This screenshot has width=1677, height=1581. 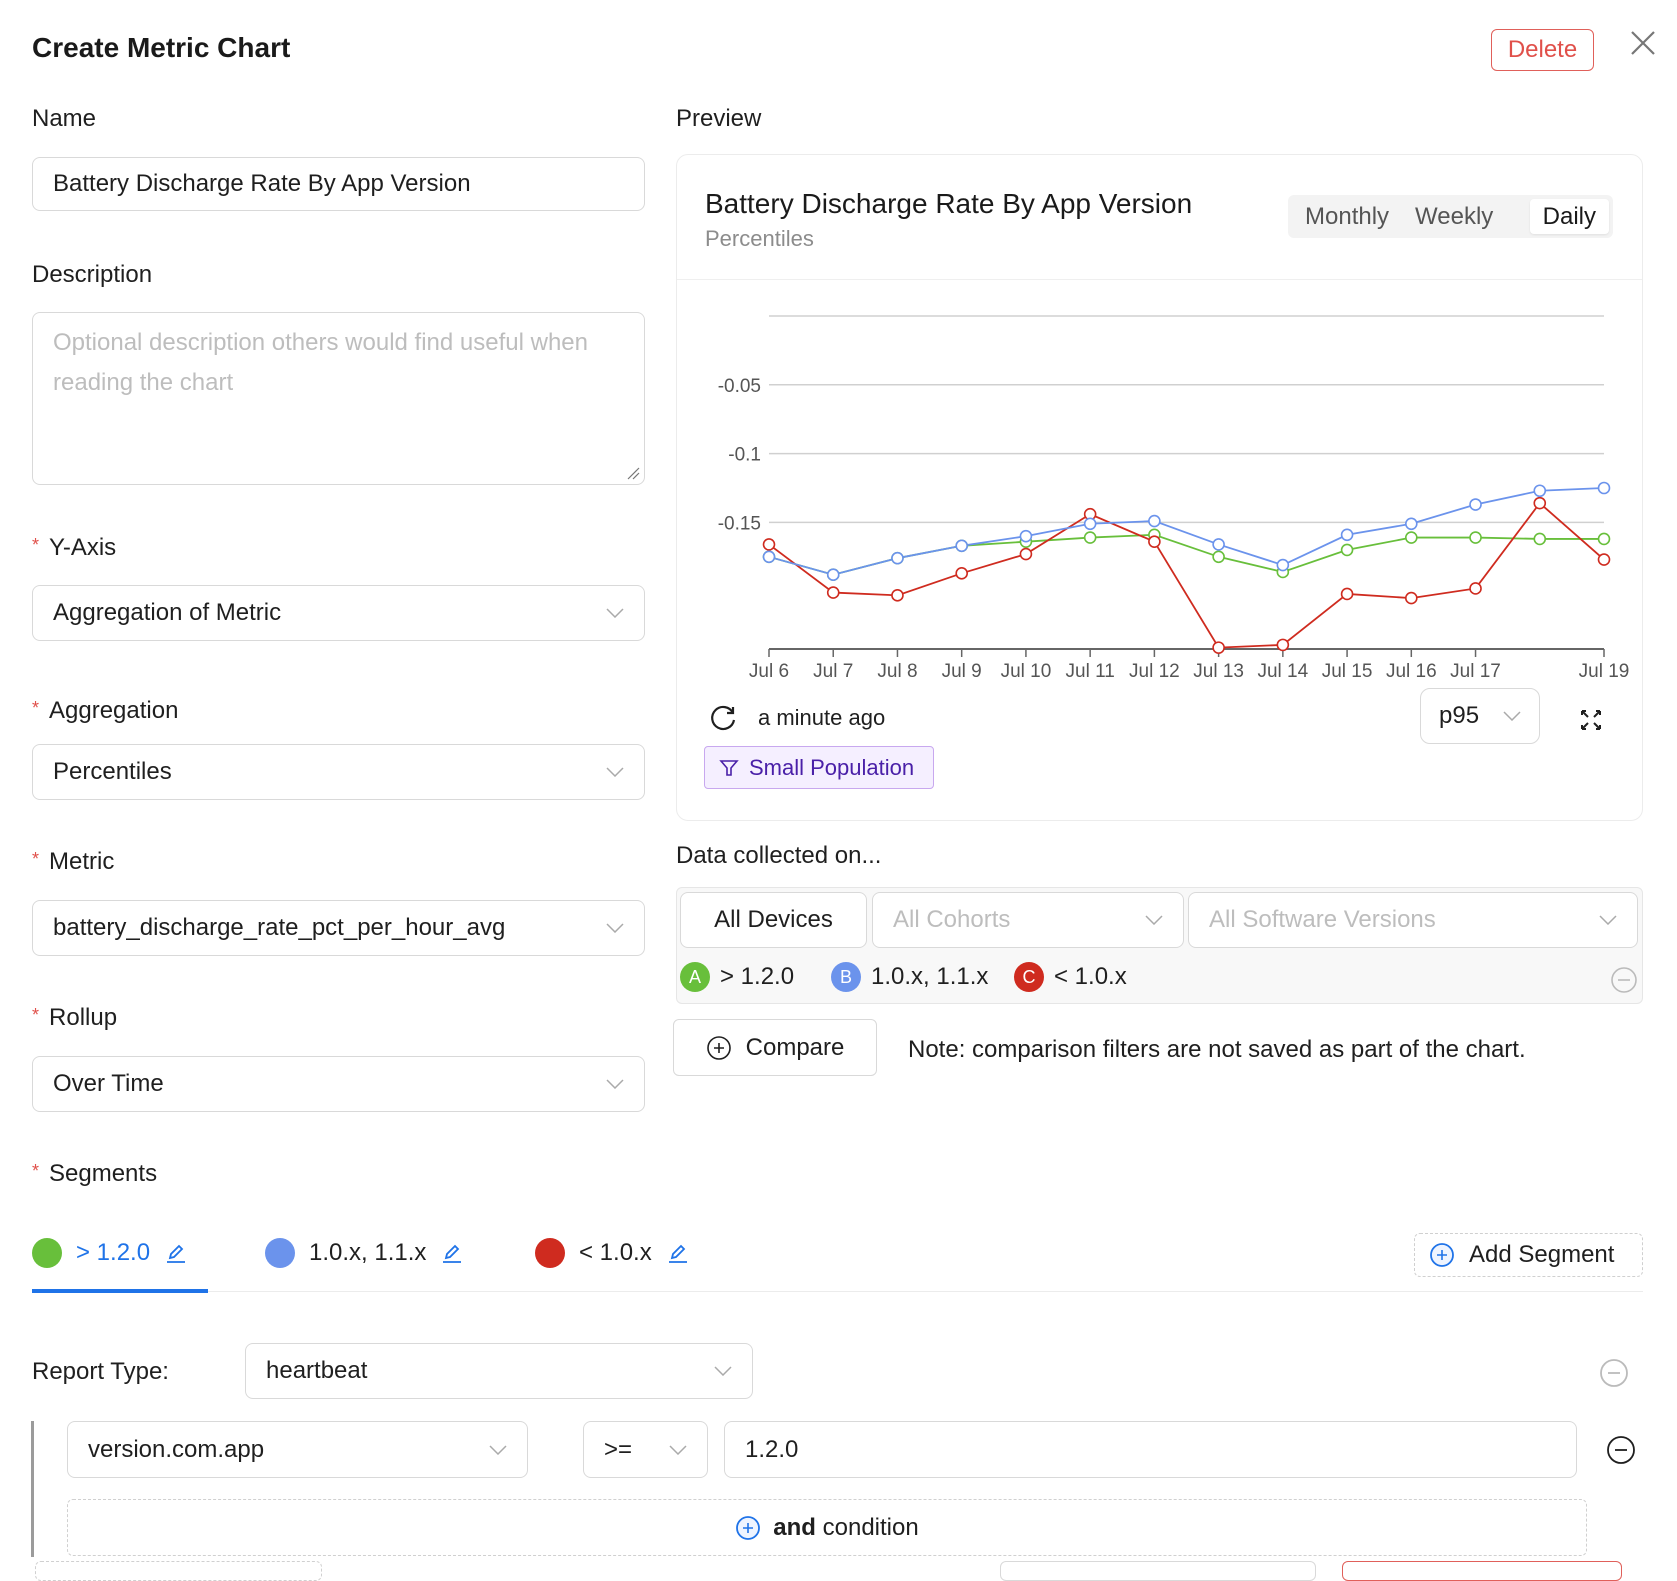 What do you see at coordinates (748, 1527) in the screenshot?
I see `plus-circle-icon` at bounding box center [748, 1527].